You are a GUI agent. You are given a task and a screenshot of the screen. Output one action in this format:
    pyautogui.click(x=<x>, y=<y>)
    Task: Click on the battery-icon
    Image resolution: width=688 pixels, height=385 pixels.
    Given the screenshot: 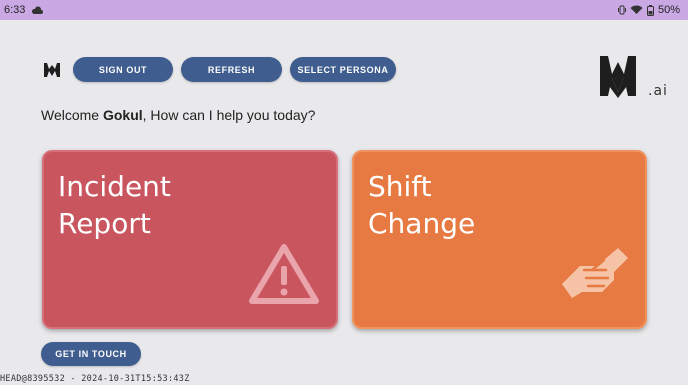 What is the action you would take?
    pyautogui.click(x=650, y=10)
    